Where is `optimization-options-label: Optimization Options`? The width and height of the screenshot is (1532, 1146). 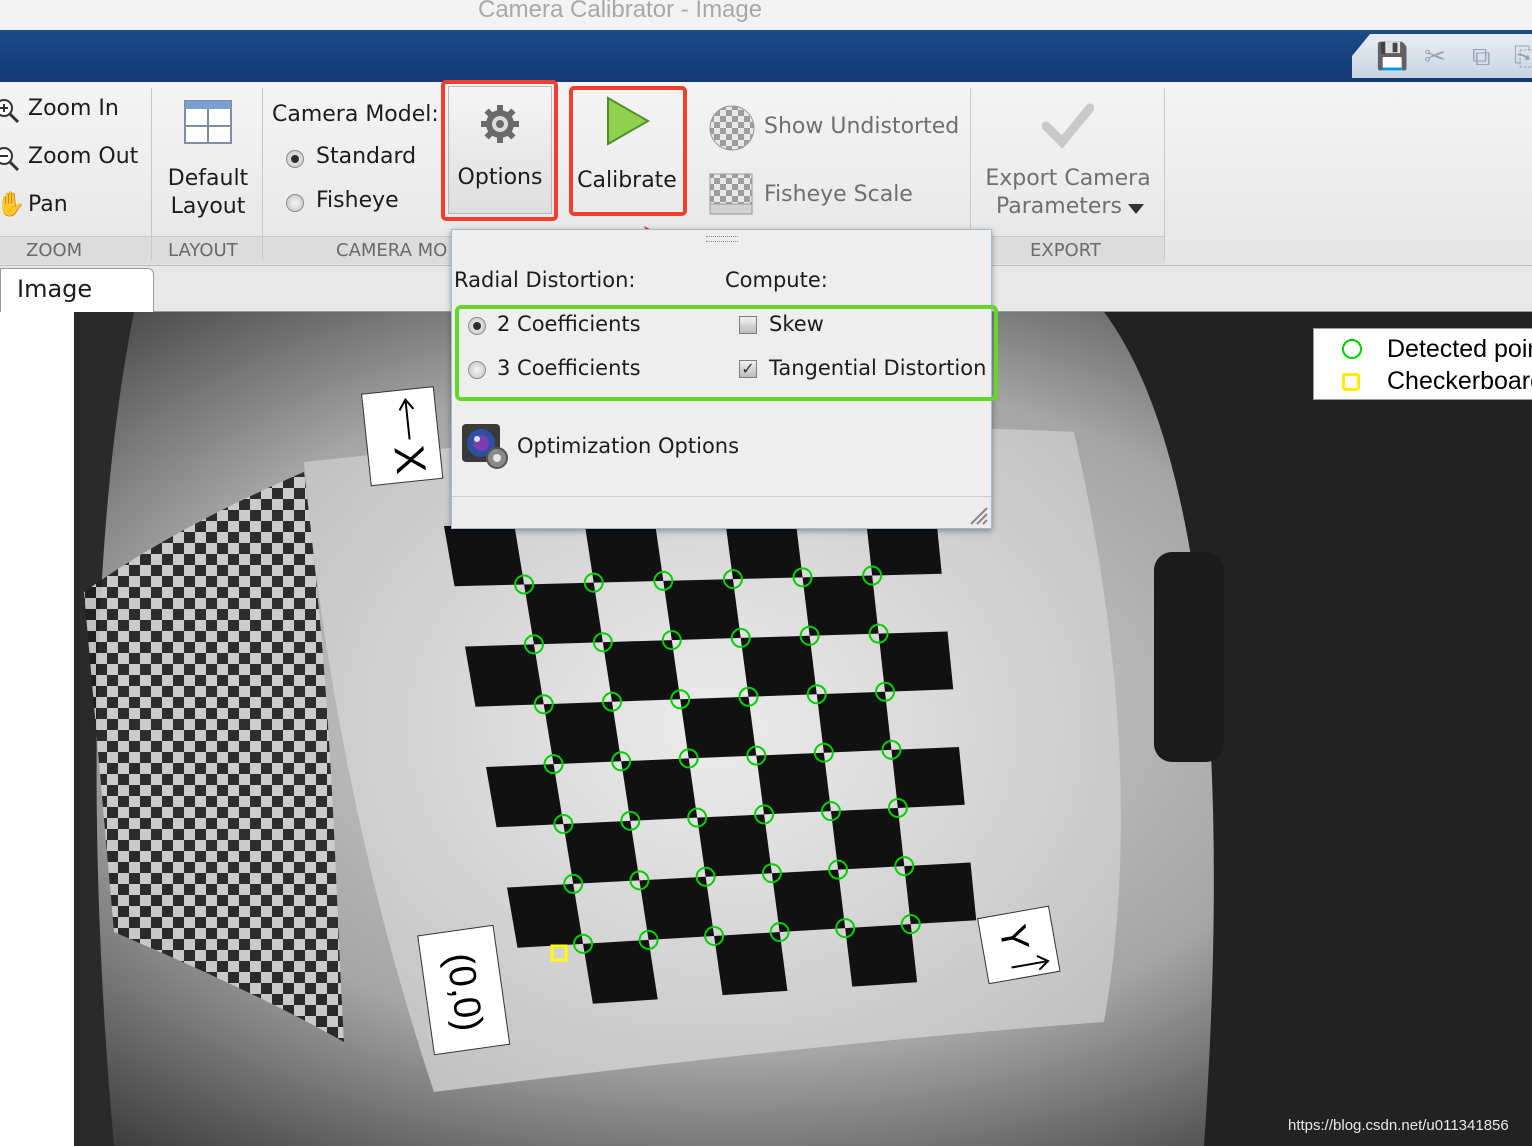
optimization-options-label: Optimization Options is located at coordinates (628, 446).